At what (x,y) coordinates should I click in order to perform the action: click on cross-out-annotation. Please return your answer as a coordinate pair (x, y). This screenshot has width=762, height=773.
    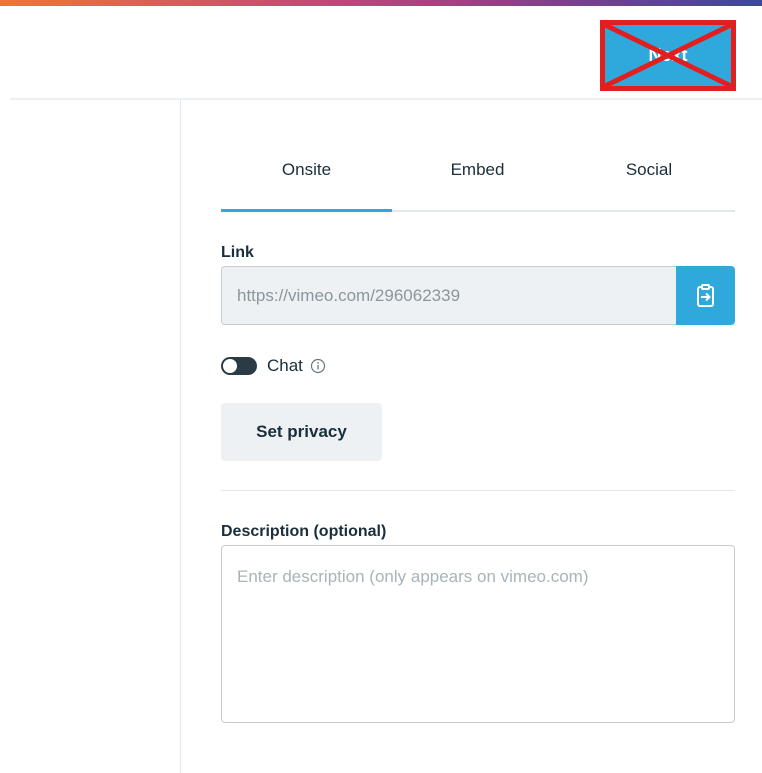
    Looking at the image, I should click on (668, 55).